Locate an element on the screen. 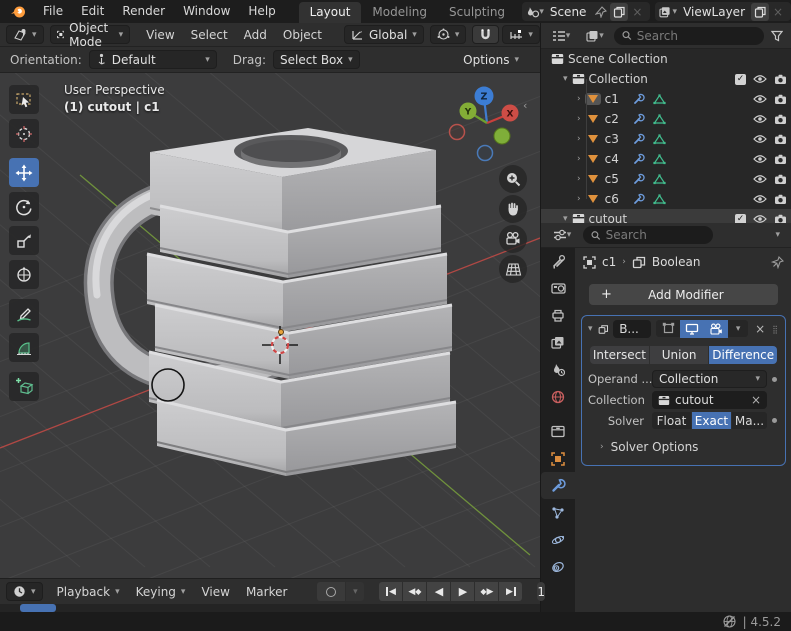  collection-checkbox: ✓ is located at coordinates (740, 79).